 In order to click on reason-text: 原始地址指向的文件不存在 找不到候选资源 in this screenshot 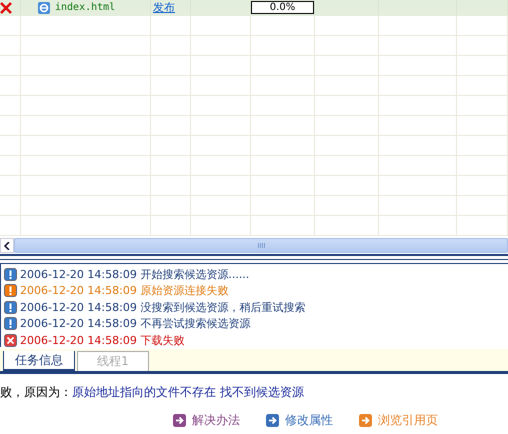, I will do `click(188, 392)`.